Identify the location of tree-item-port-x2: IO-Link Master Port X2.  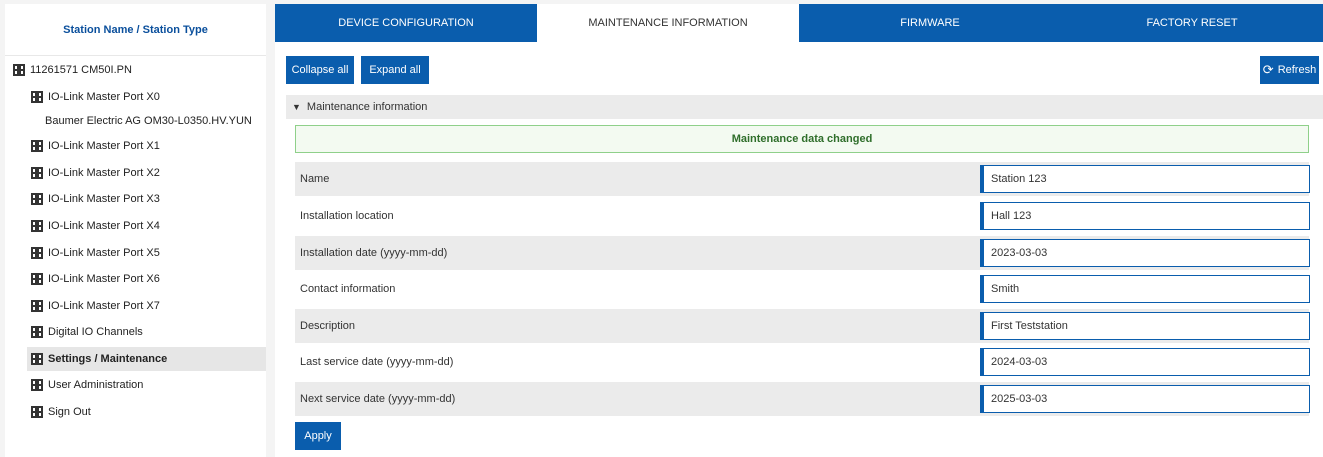
(95, 173).